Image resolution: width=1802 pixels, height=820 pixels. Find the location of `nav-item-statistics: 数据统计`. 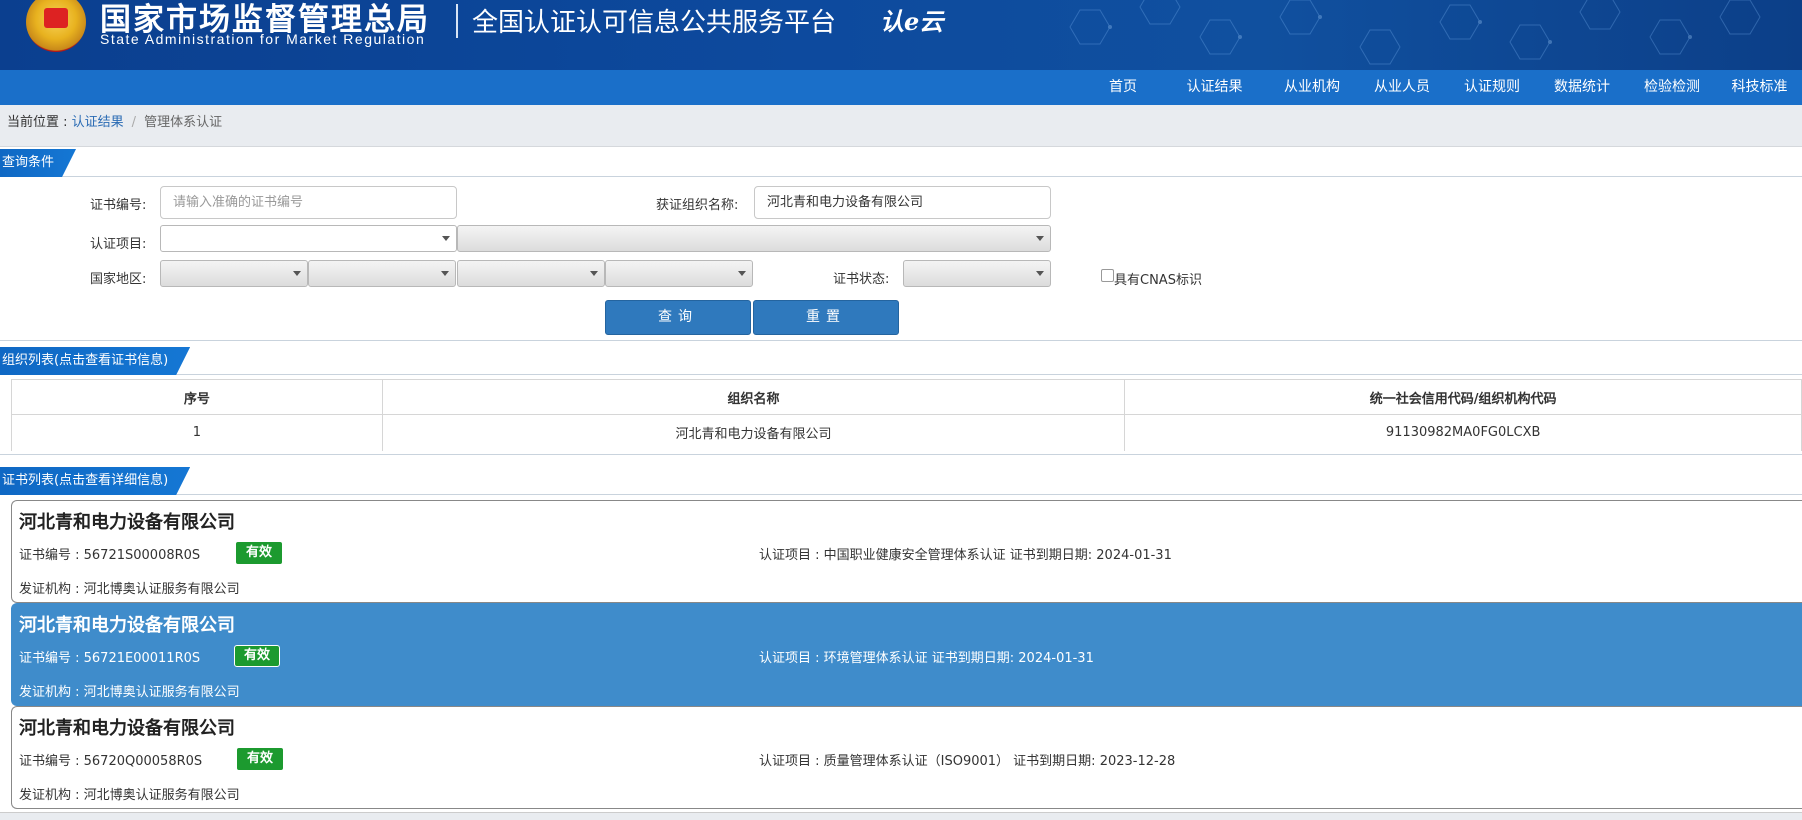

nav-item-statistics: 数据统计 is located at coordinates (1582, 87).